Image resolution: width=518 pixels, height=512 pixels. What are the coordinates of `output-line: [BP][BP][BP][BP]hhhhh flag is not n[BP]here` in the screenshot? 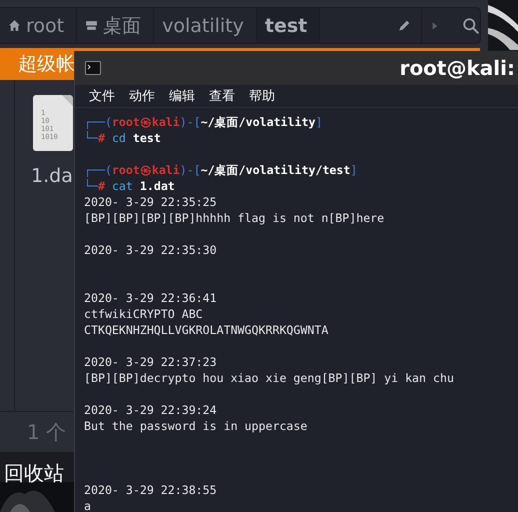 It's located at (234, 218).